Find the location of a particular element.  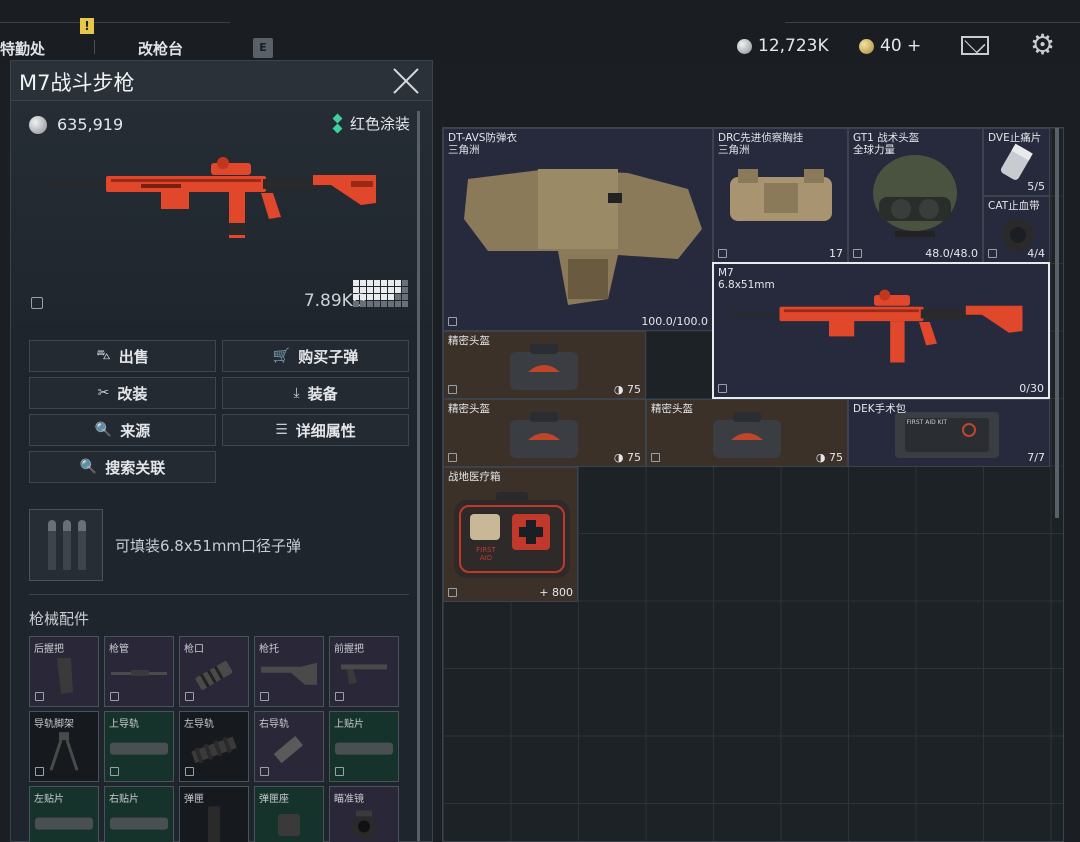

gold-currency: 40 + is located at coordinates (890, 46).